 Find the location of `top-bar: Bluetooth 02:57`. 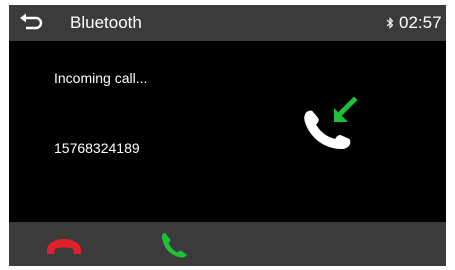

top-bar: Bluetooth 02:57 is located at coordinates (227, 23).